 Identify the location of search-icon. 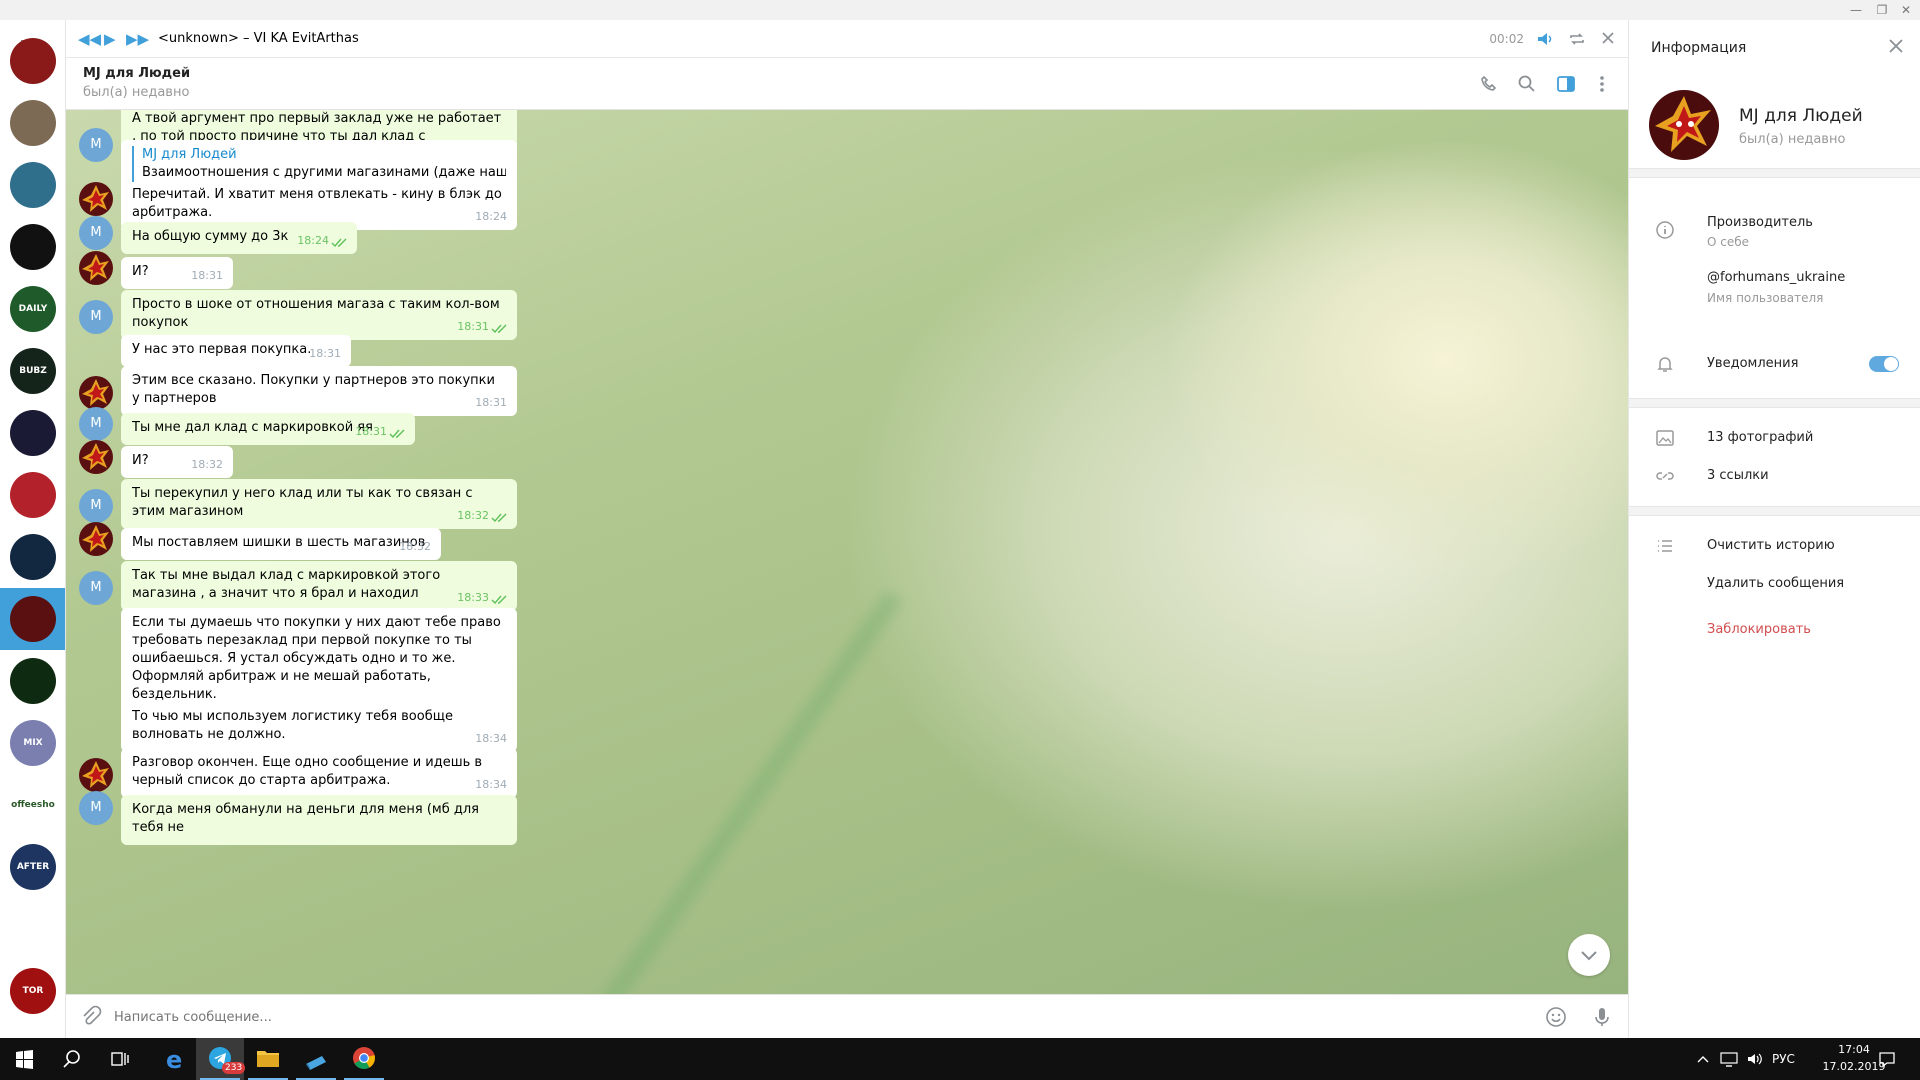
(1527, 84).